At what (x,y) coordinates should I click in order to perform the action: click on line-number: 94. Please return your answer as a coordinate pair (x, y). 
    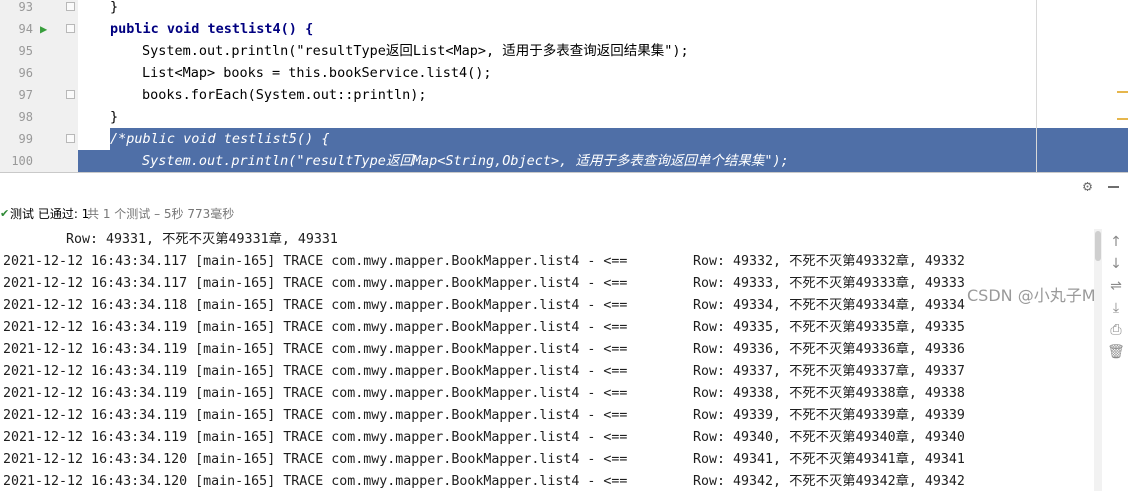
    Looking at the image, I should click on (25, 29).